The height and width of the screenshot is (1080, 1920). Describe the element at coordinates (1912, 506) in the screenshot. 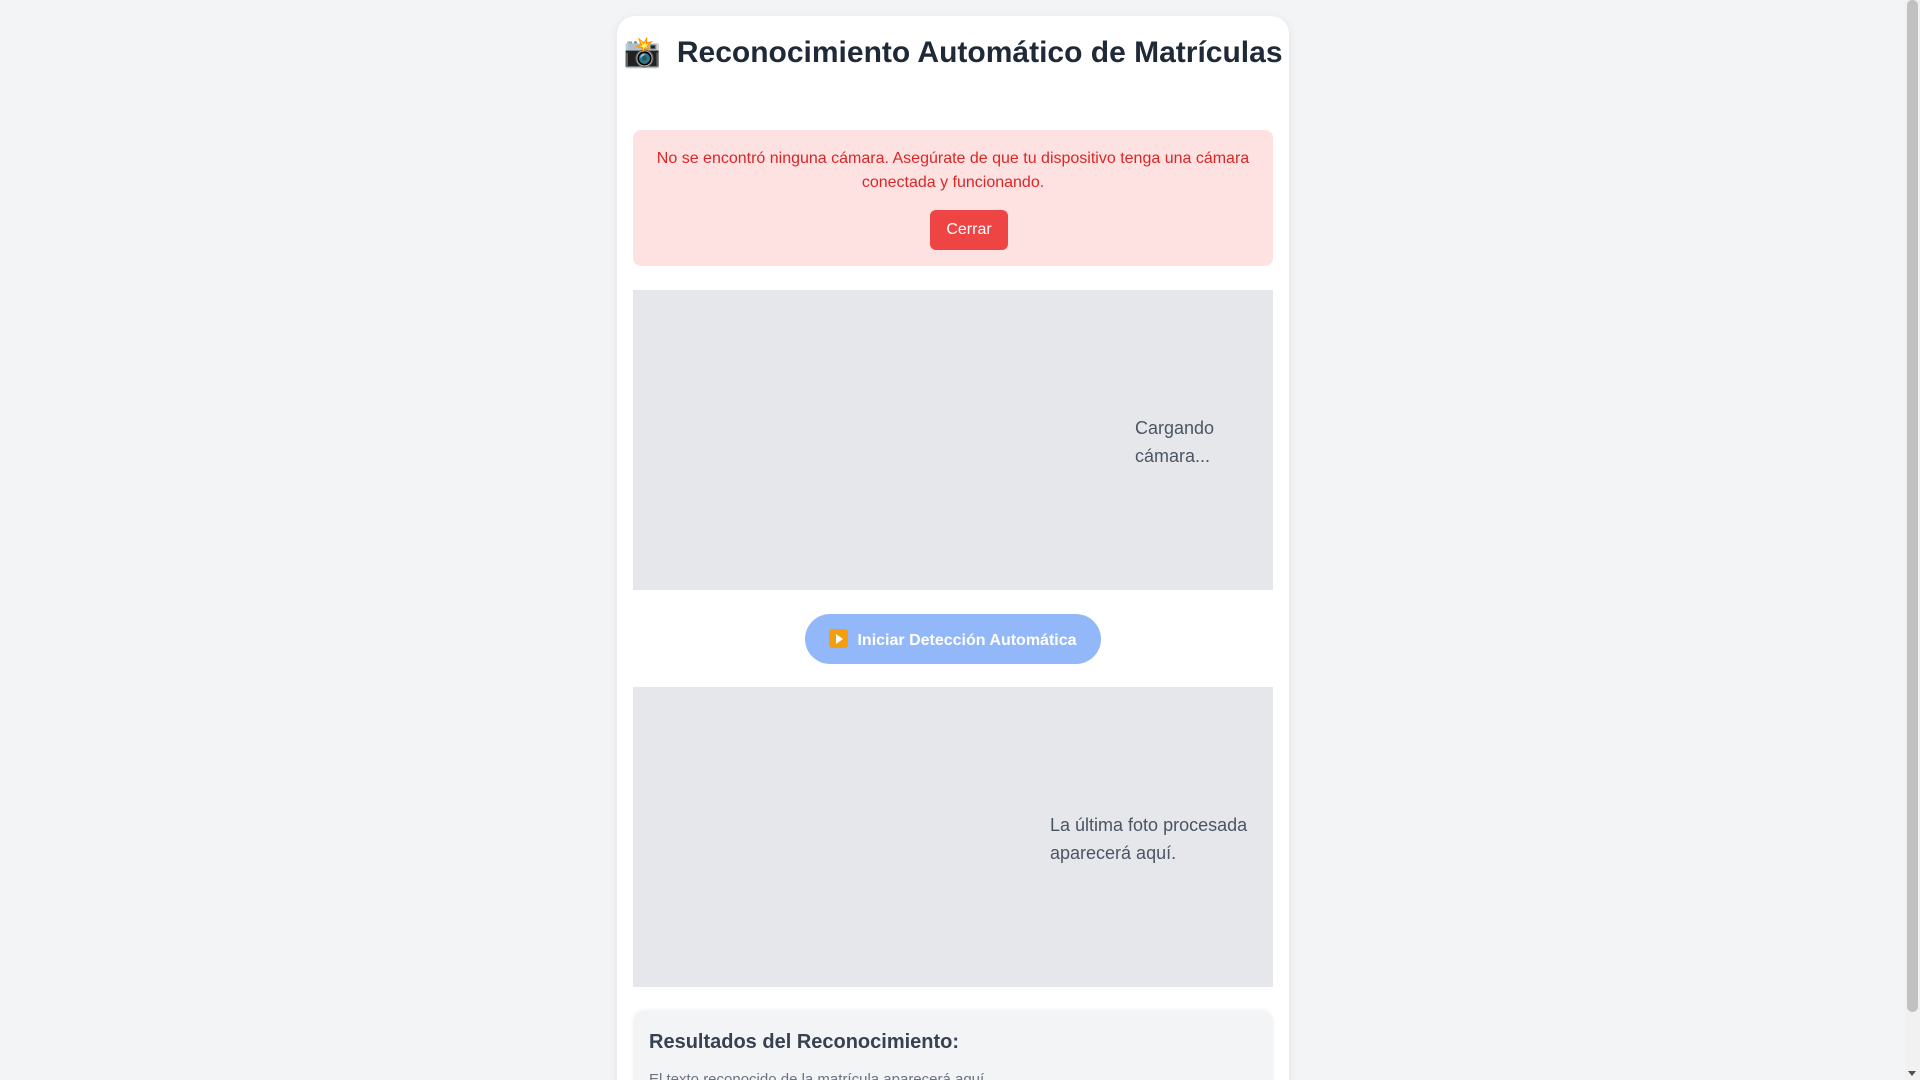

I see `scrollbar-thumb` at that location.